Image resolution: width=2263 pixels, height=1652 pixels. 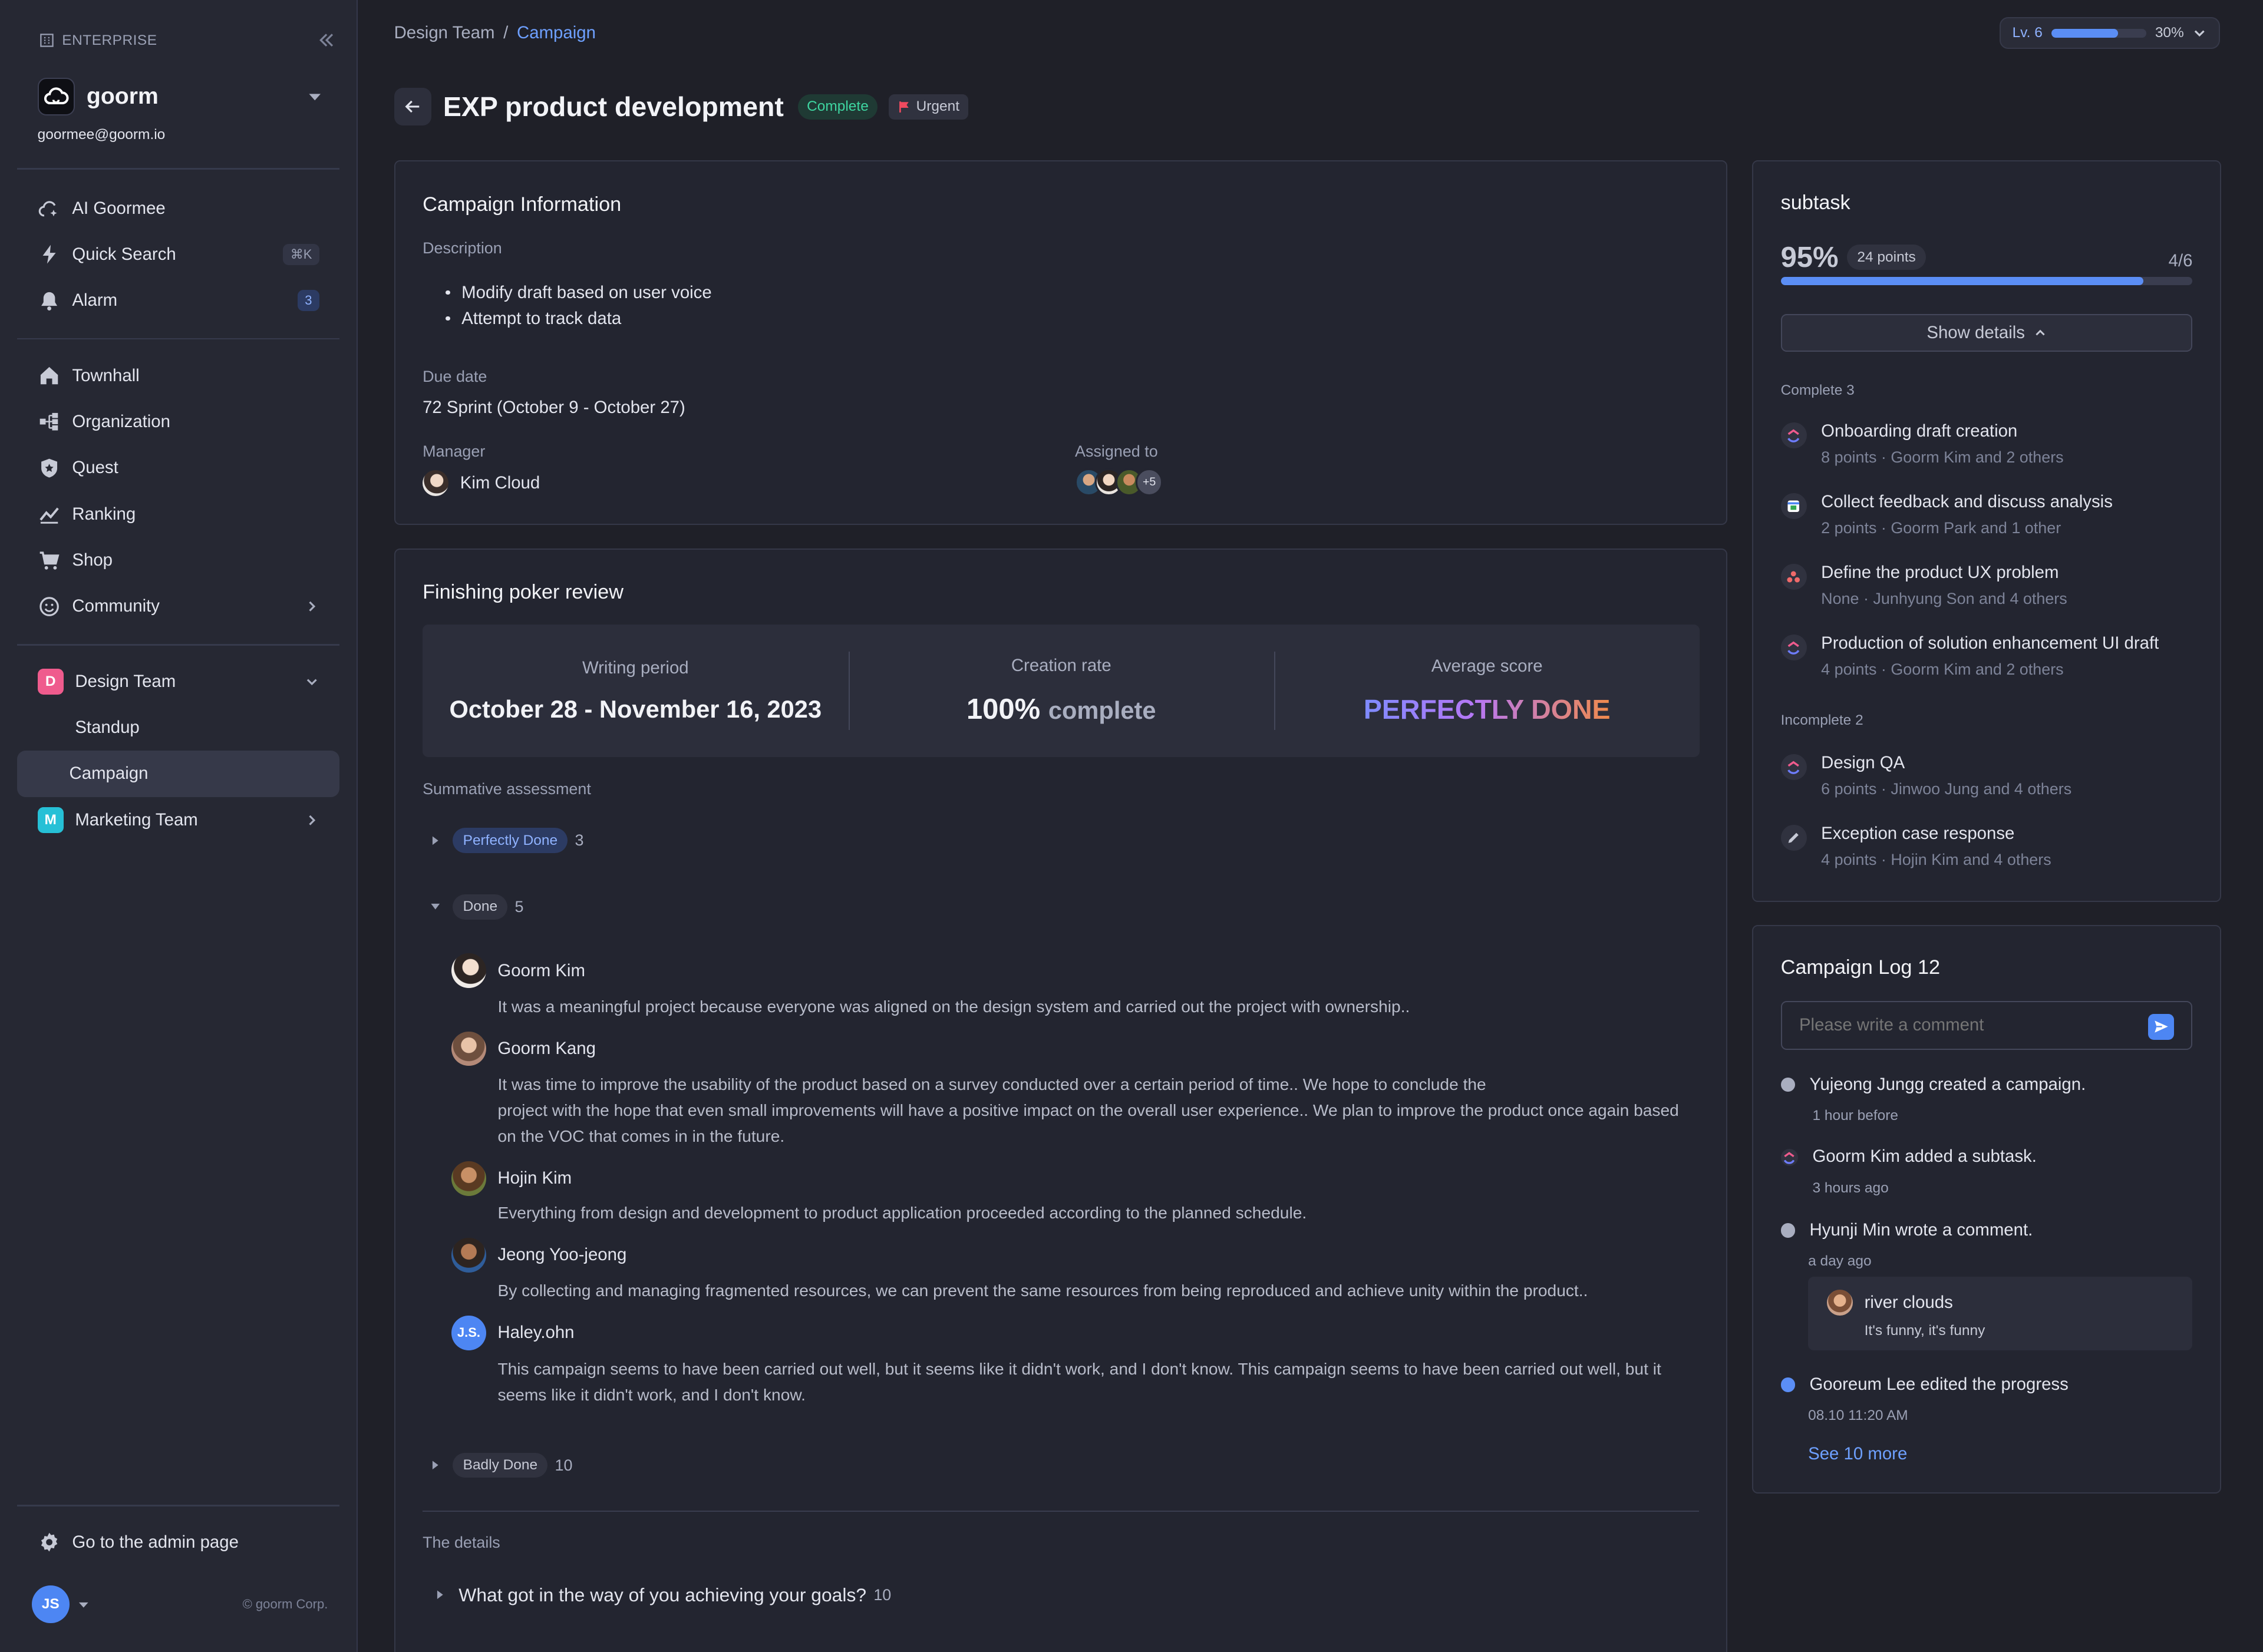 I want to click on nav-standup: Standup, so click(x=178, y=728).